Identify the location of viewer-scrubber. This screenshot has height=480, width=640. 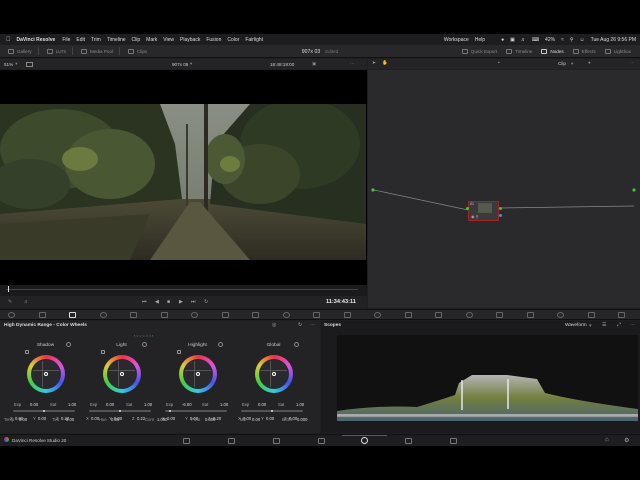
(183, 290).